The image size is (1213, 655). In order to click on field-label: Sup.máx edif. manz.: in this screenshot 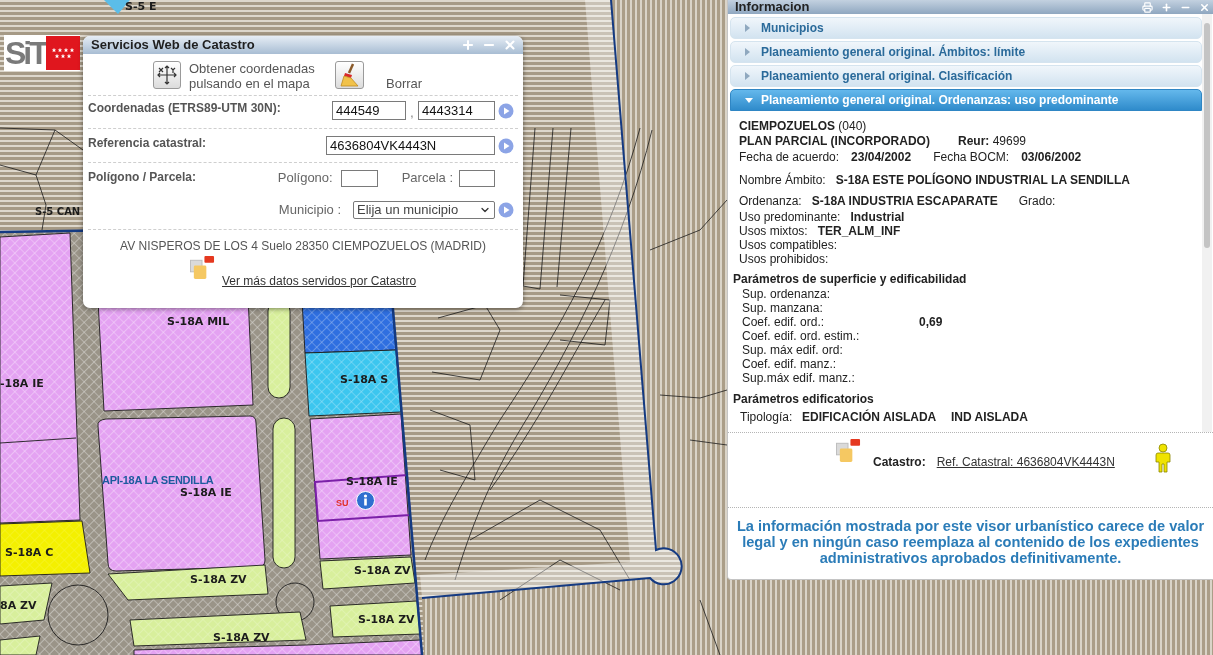, I will do `click(799, 378)`.